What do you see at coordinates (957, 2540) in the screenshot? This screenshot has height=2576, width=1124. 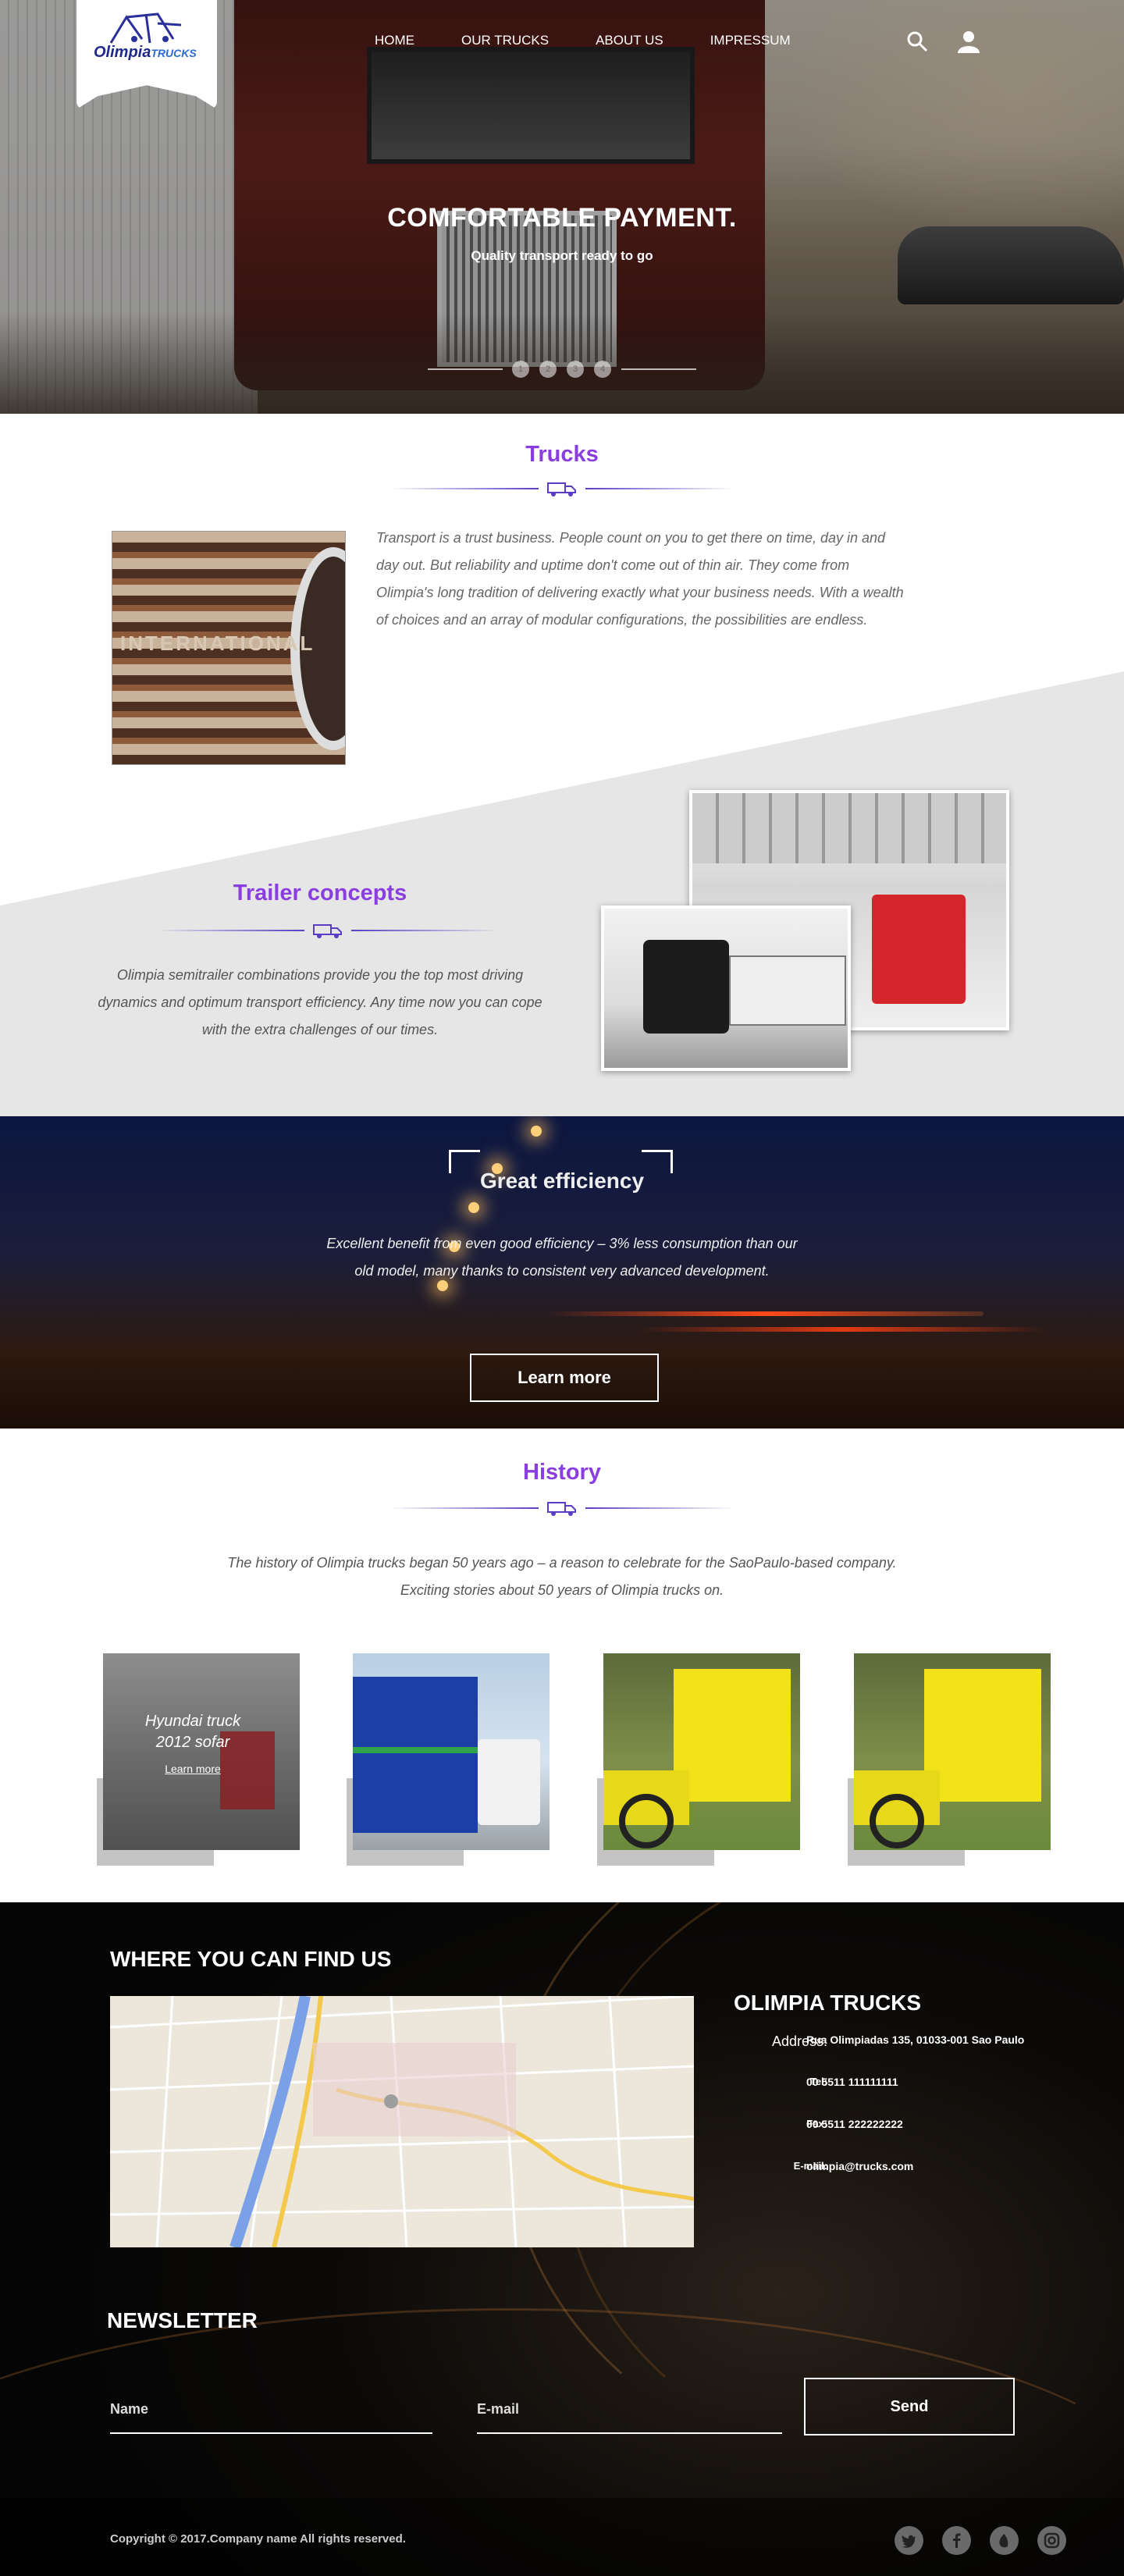 I see `facebook-icon` at bounding box center [957, 2540].